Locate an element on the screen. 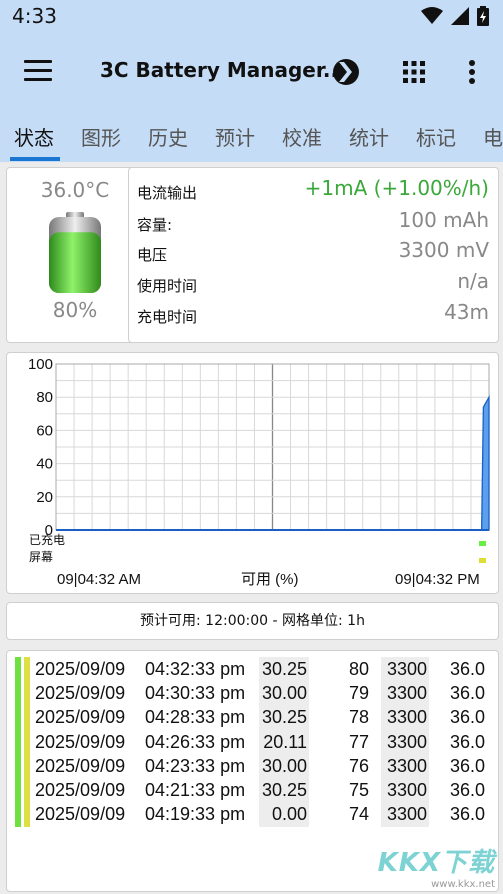 The height and width of the screenshot is (894, 503). table-row: 2025/09/09 04:26:33 pm 20.11 77 3300 36.0 is located at coordinates (260, 742).